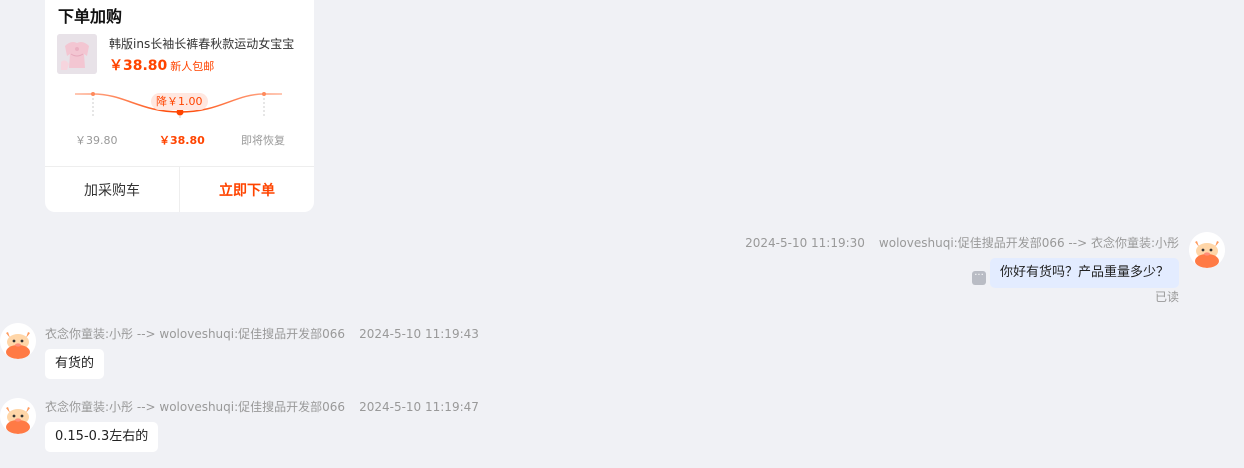  I want to click on price-drop-badge: 降￥1.00, so click(179, 101).